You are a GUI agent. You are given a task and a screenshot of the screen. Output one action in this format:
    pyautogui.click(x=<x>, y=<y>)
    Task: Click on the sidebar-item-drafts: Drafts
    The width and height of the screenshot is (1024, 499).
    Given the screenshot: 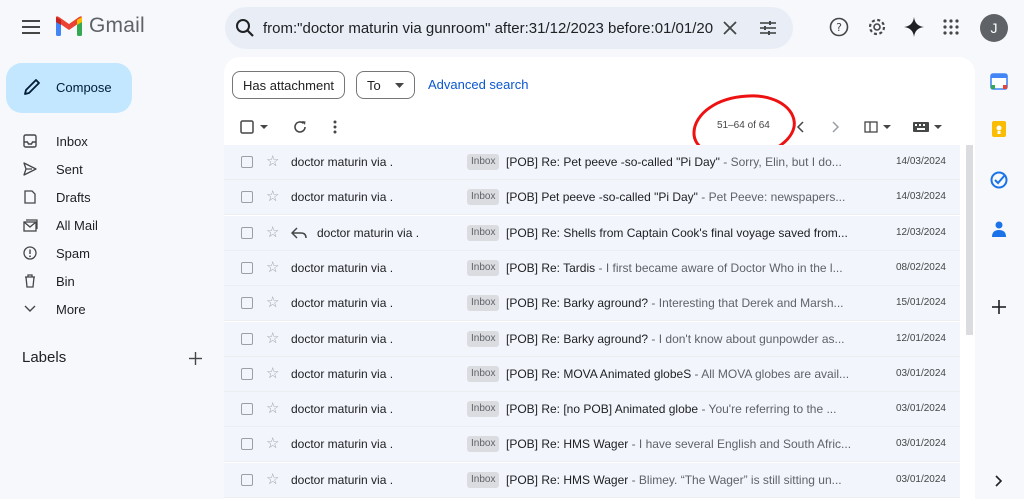 What is the action you would take?
    pyautogui.click(x=110, y=197)
    